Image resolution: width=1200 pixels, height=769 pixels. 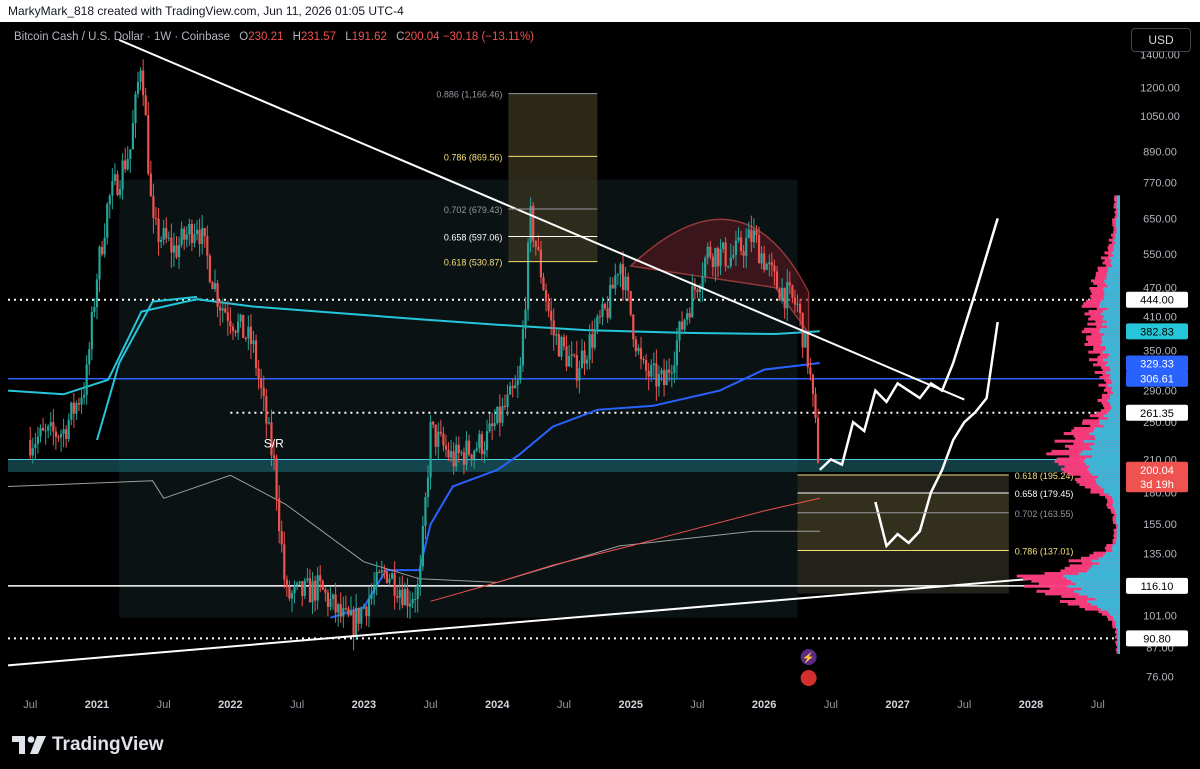 I want to click on us-flag-icon, so click(x=808, y=678).